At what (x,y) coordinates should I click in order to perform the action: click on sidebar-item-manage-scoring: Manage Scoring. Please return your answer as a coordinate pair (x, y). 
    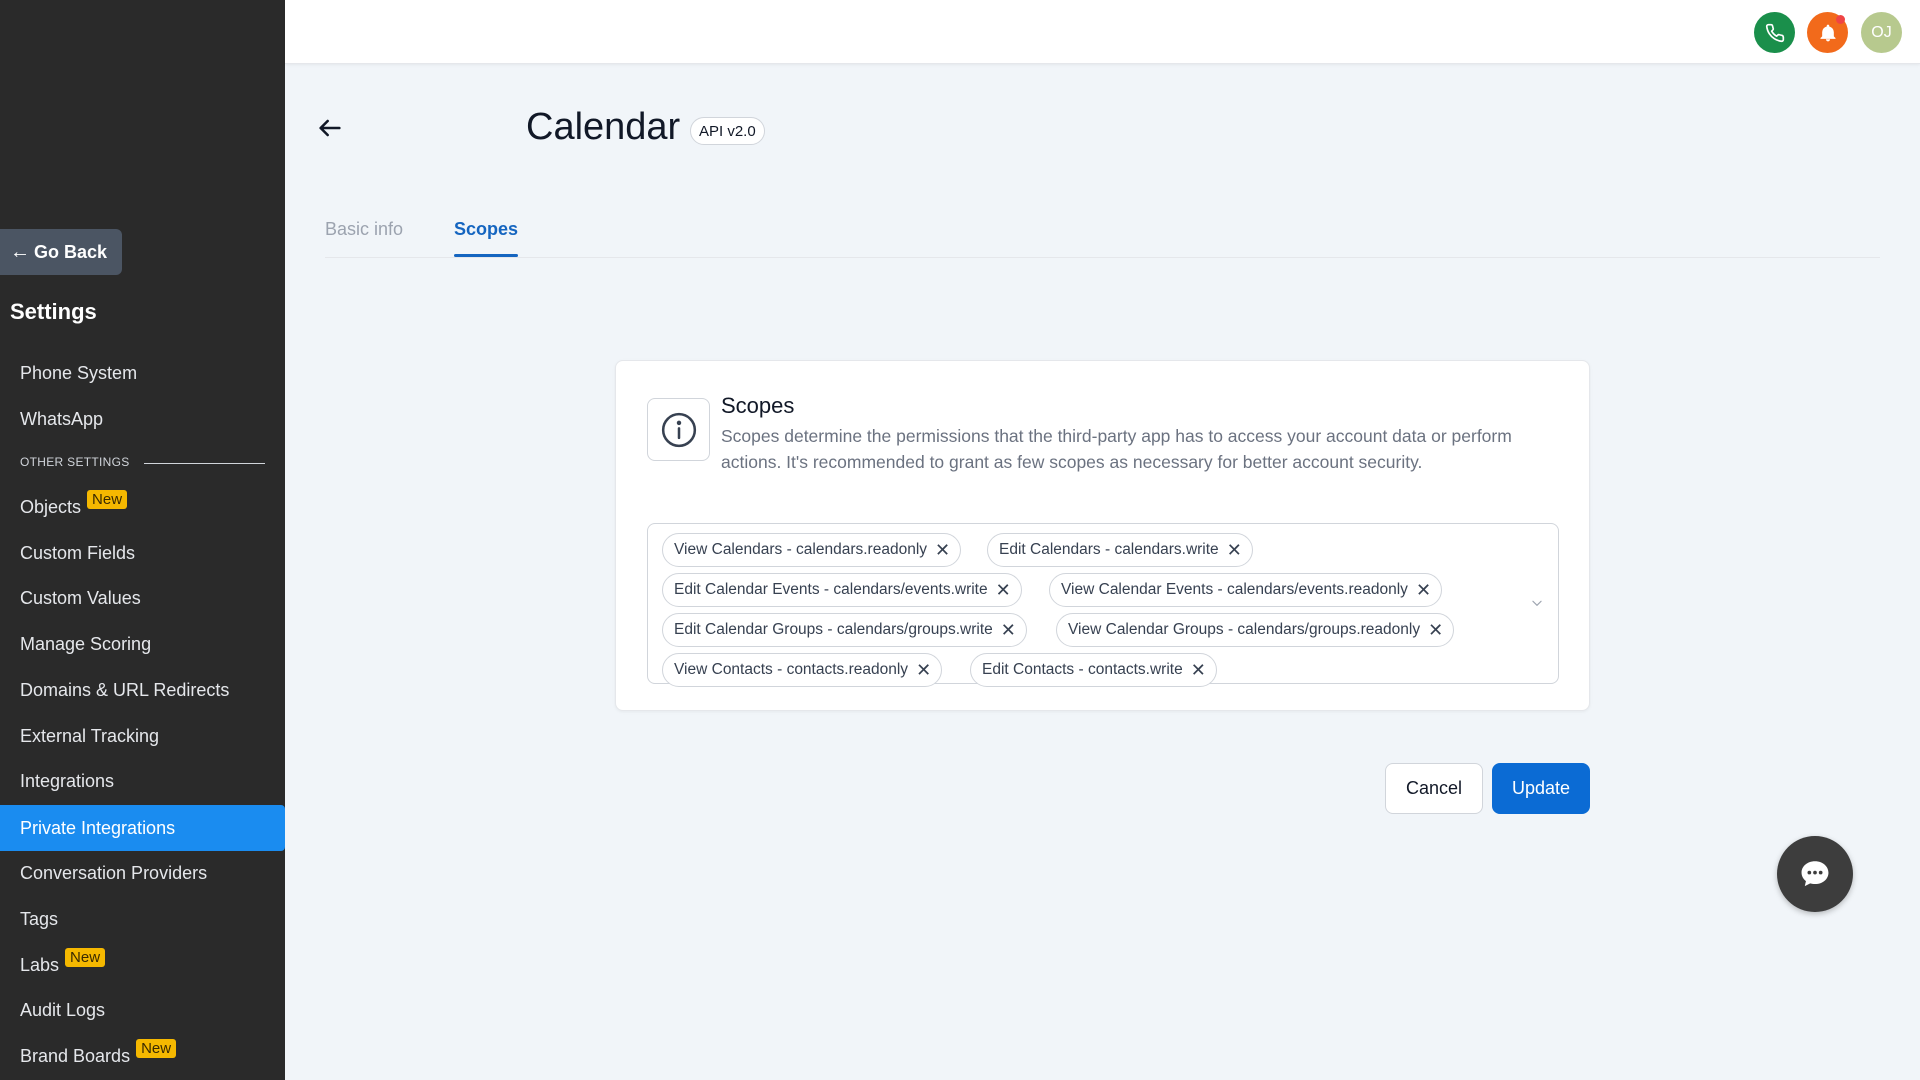
    Looking at the image, I should click on (142, 644).